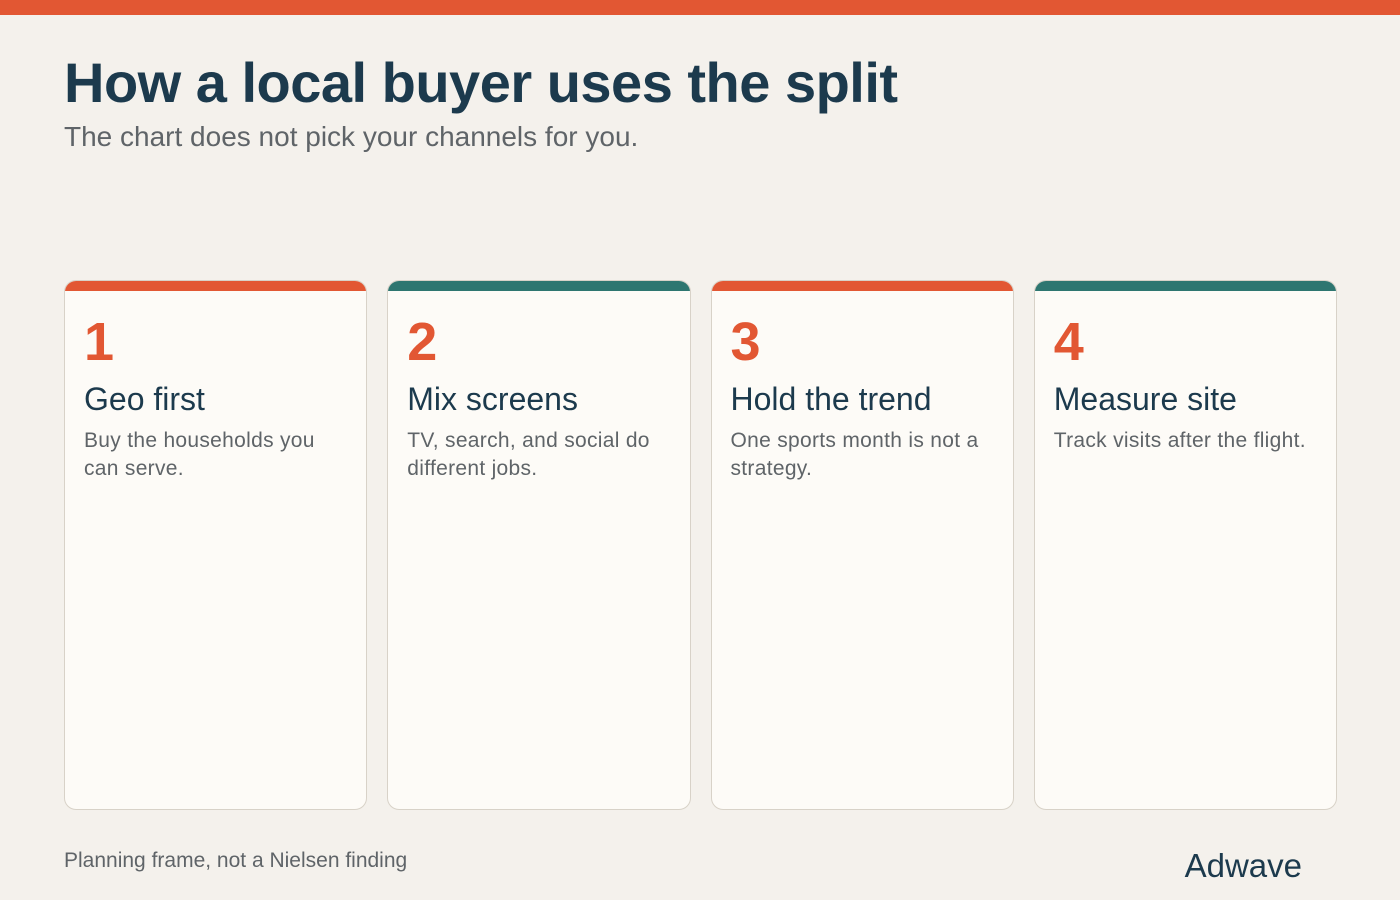  I want to click on step-title: Mix screens, so click(492, 399).